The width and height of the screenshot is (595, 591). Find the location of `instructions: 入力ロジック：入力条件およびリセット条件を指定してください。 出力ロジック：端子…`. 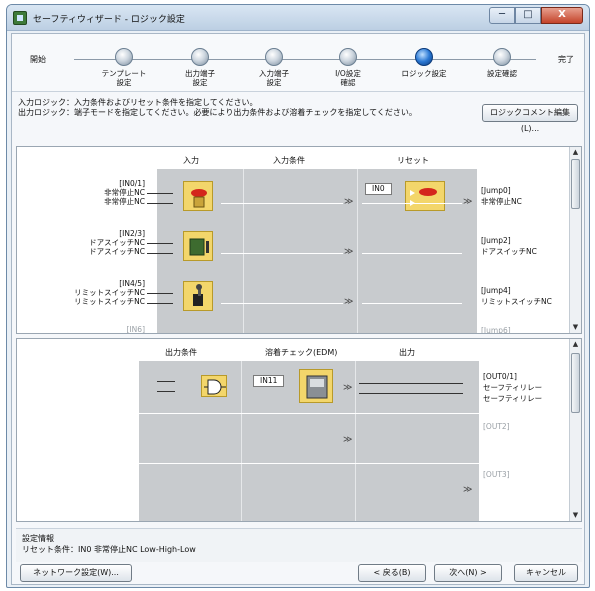

instructions: 入力ロジック：入力条件およびリセット条件を指定してください。 出力ロジック：端子… is located at coordinates (298, 112).